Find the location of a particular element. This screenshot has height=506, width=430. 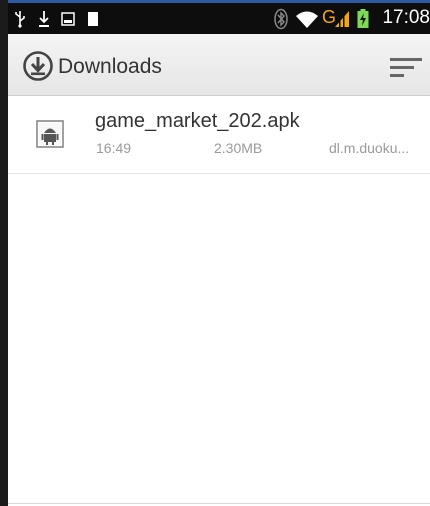

download-icon is located at coordinates (44, 19).